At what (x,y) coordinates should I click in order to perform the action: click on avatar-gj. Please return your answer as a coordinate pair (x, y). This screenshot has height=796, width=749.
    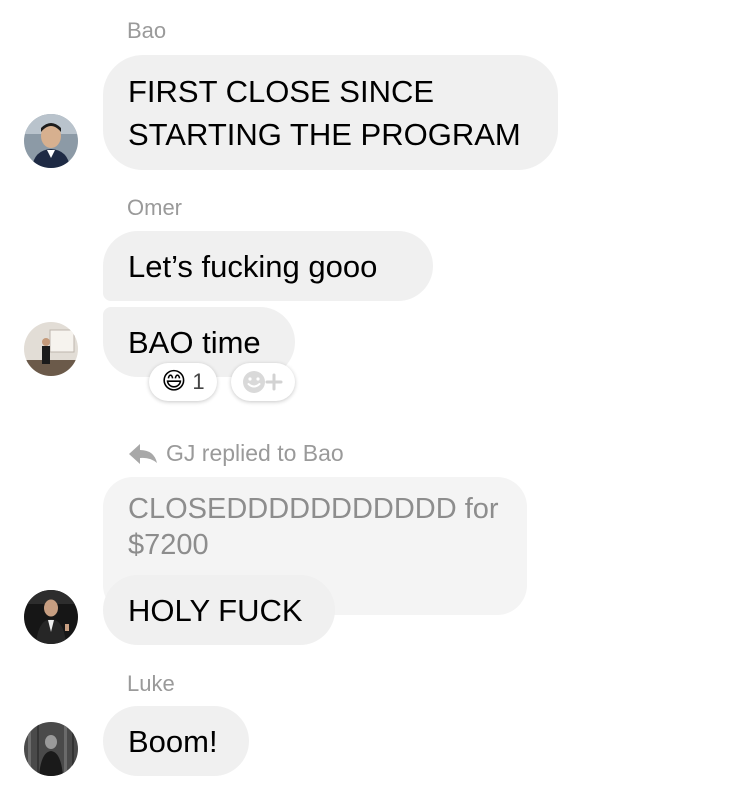
    Looking at the image, I should click on (51, 617).